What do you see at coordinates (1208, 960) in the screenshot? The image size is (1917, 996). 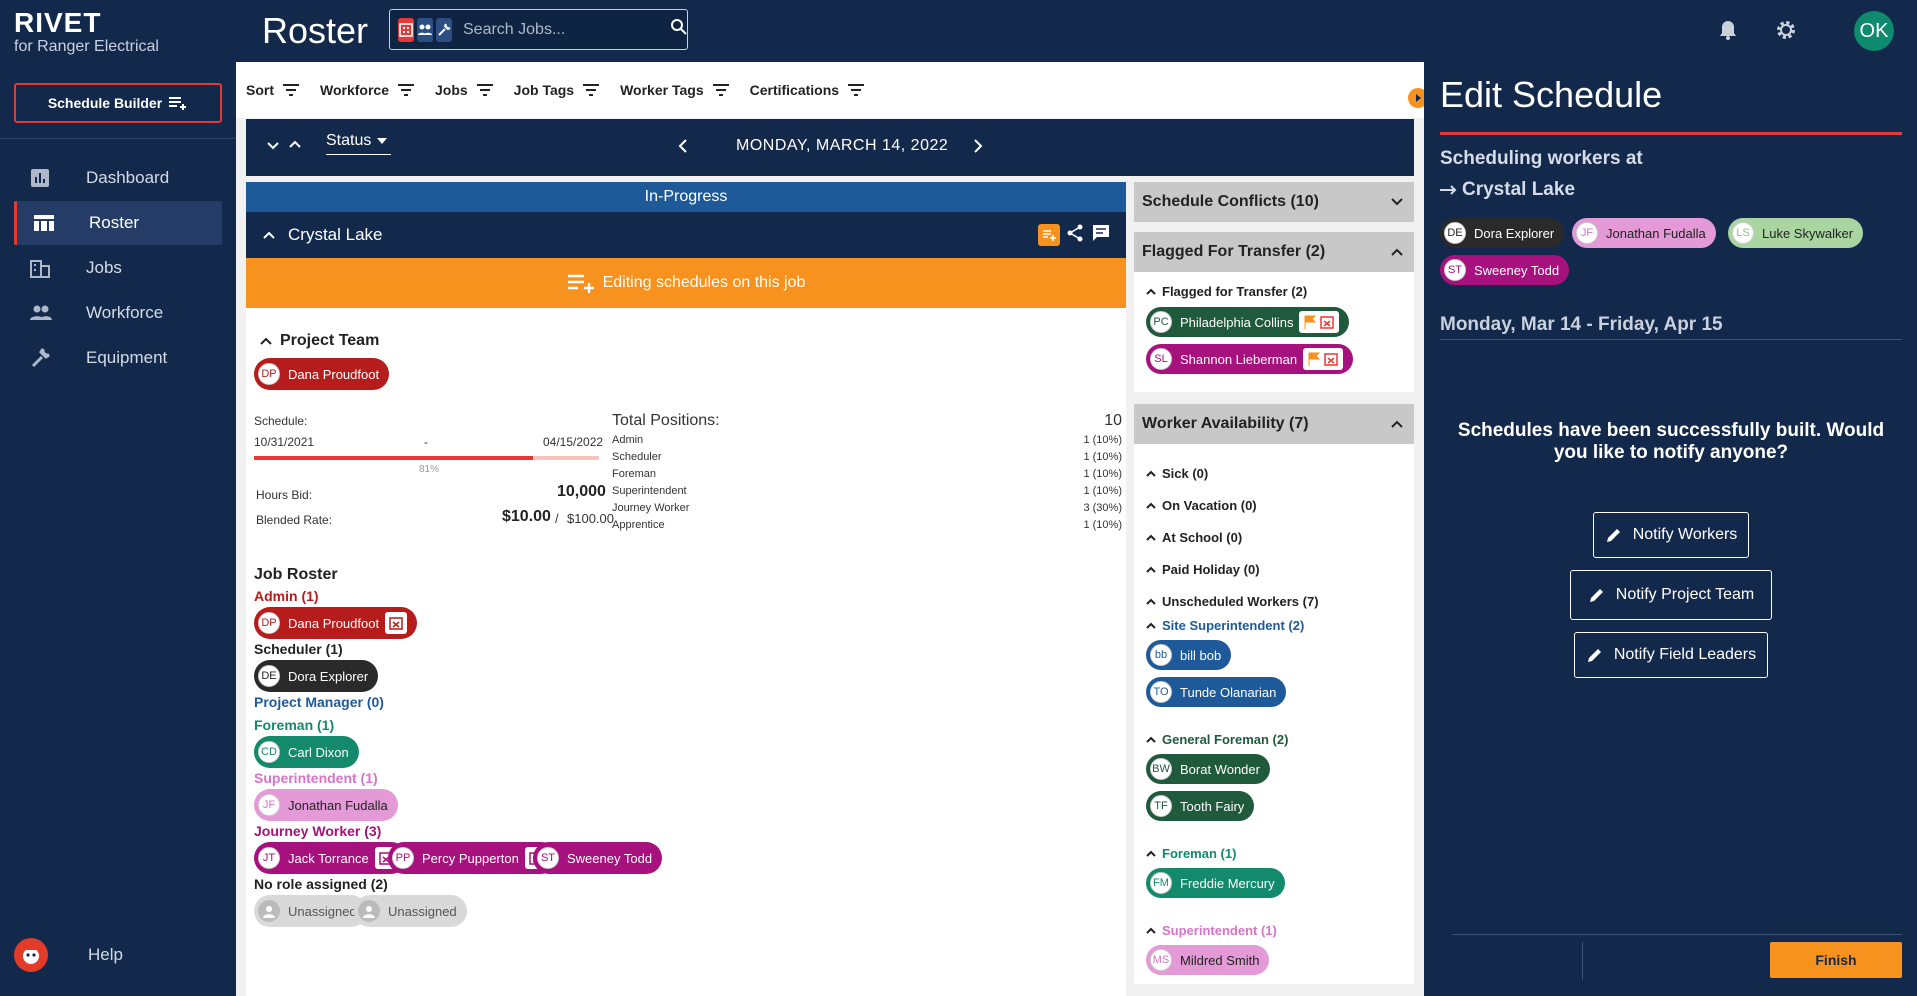 I see `worker-chip: MS Mildred Smith` at bounding box center [1208, 960].